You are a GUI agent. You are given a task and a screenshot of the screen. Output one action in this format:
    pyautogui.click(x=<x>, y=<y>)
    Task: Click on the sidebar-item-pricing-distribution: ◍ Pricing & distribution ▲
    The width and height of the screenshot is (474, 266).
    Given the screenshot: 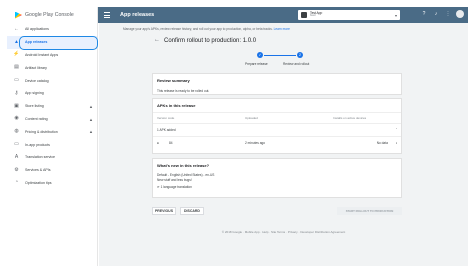 What is the action you would take?
    pyautogui.click(x=52, y=131)
    